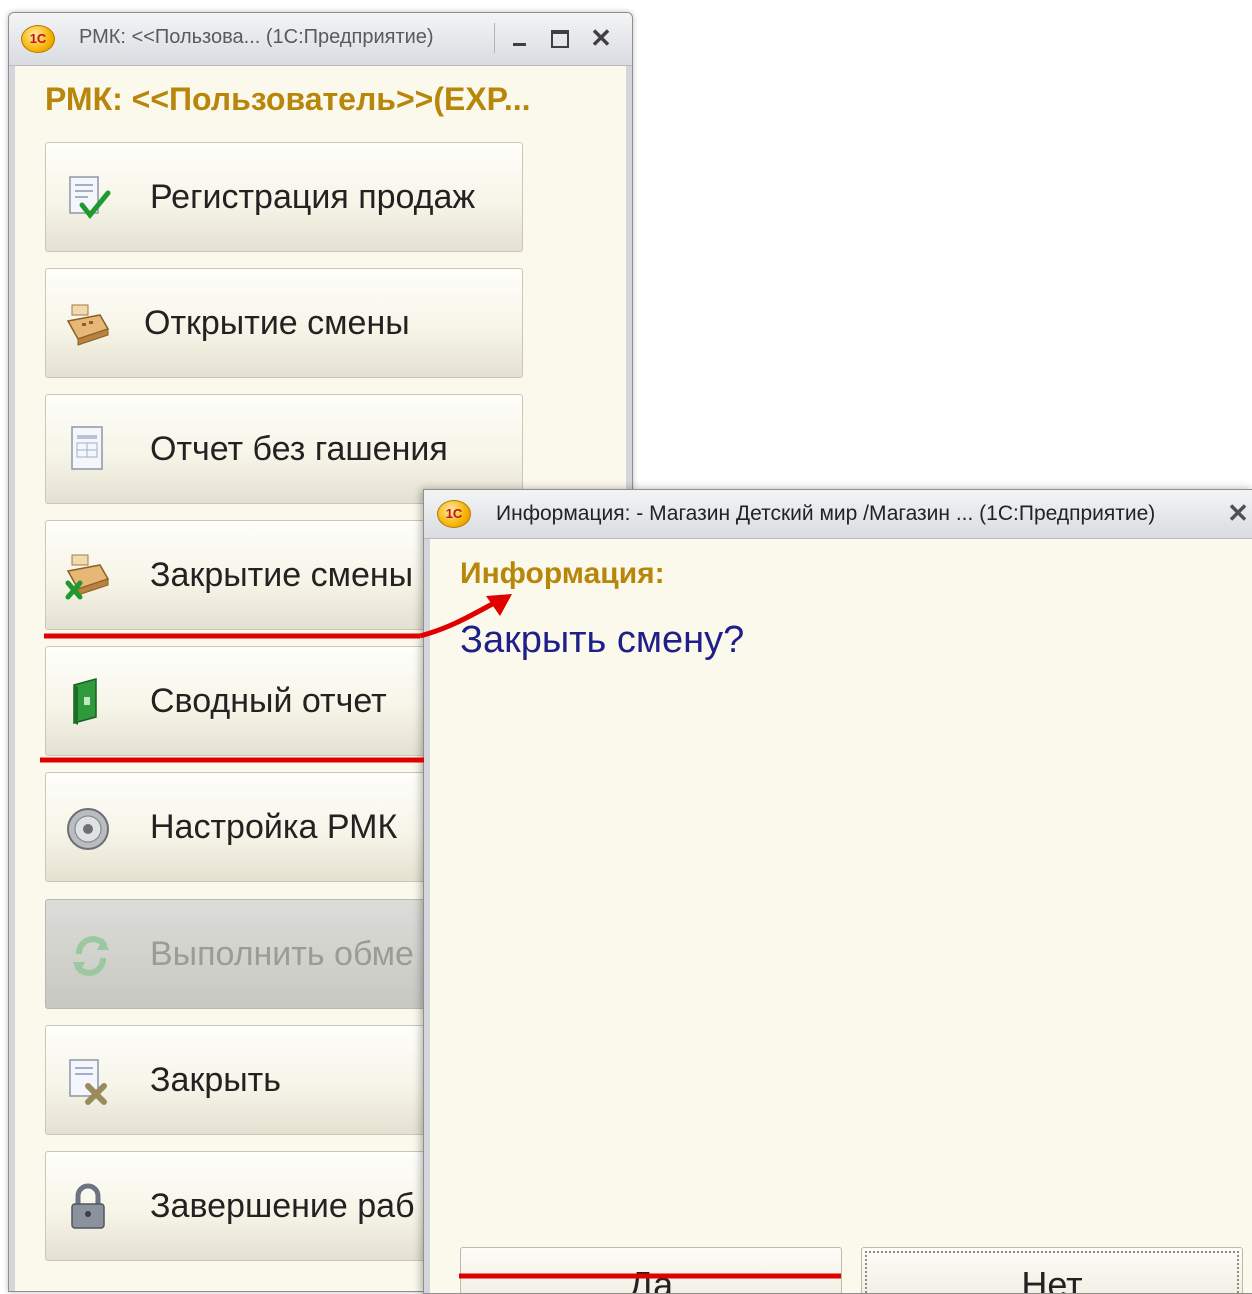 The image size is (1252, 1294). I want to click on rmk-titlebar: 1С РМК: <<Пользова... (1С:Предприятие) ✕, so click(320, 39).